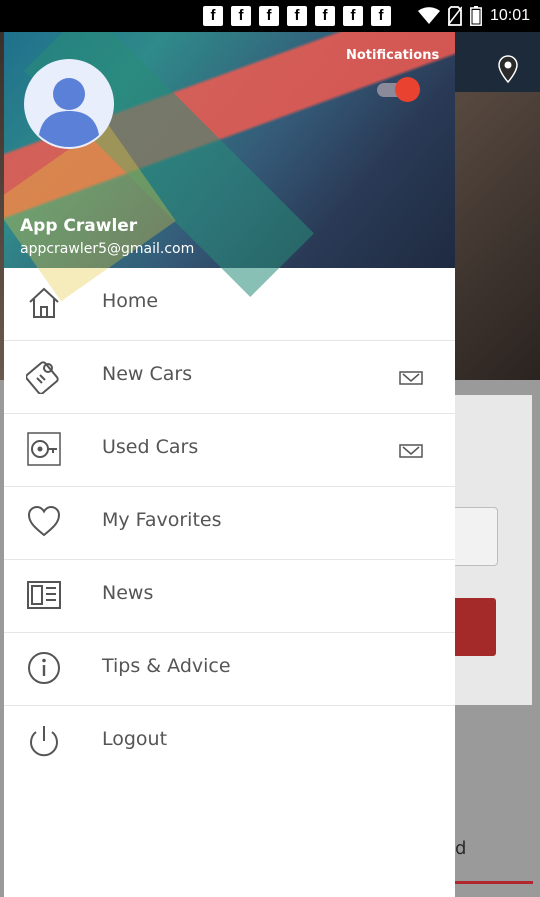  I want to click on battery-icon, so click(476, 16).